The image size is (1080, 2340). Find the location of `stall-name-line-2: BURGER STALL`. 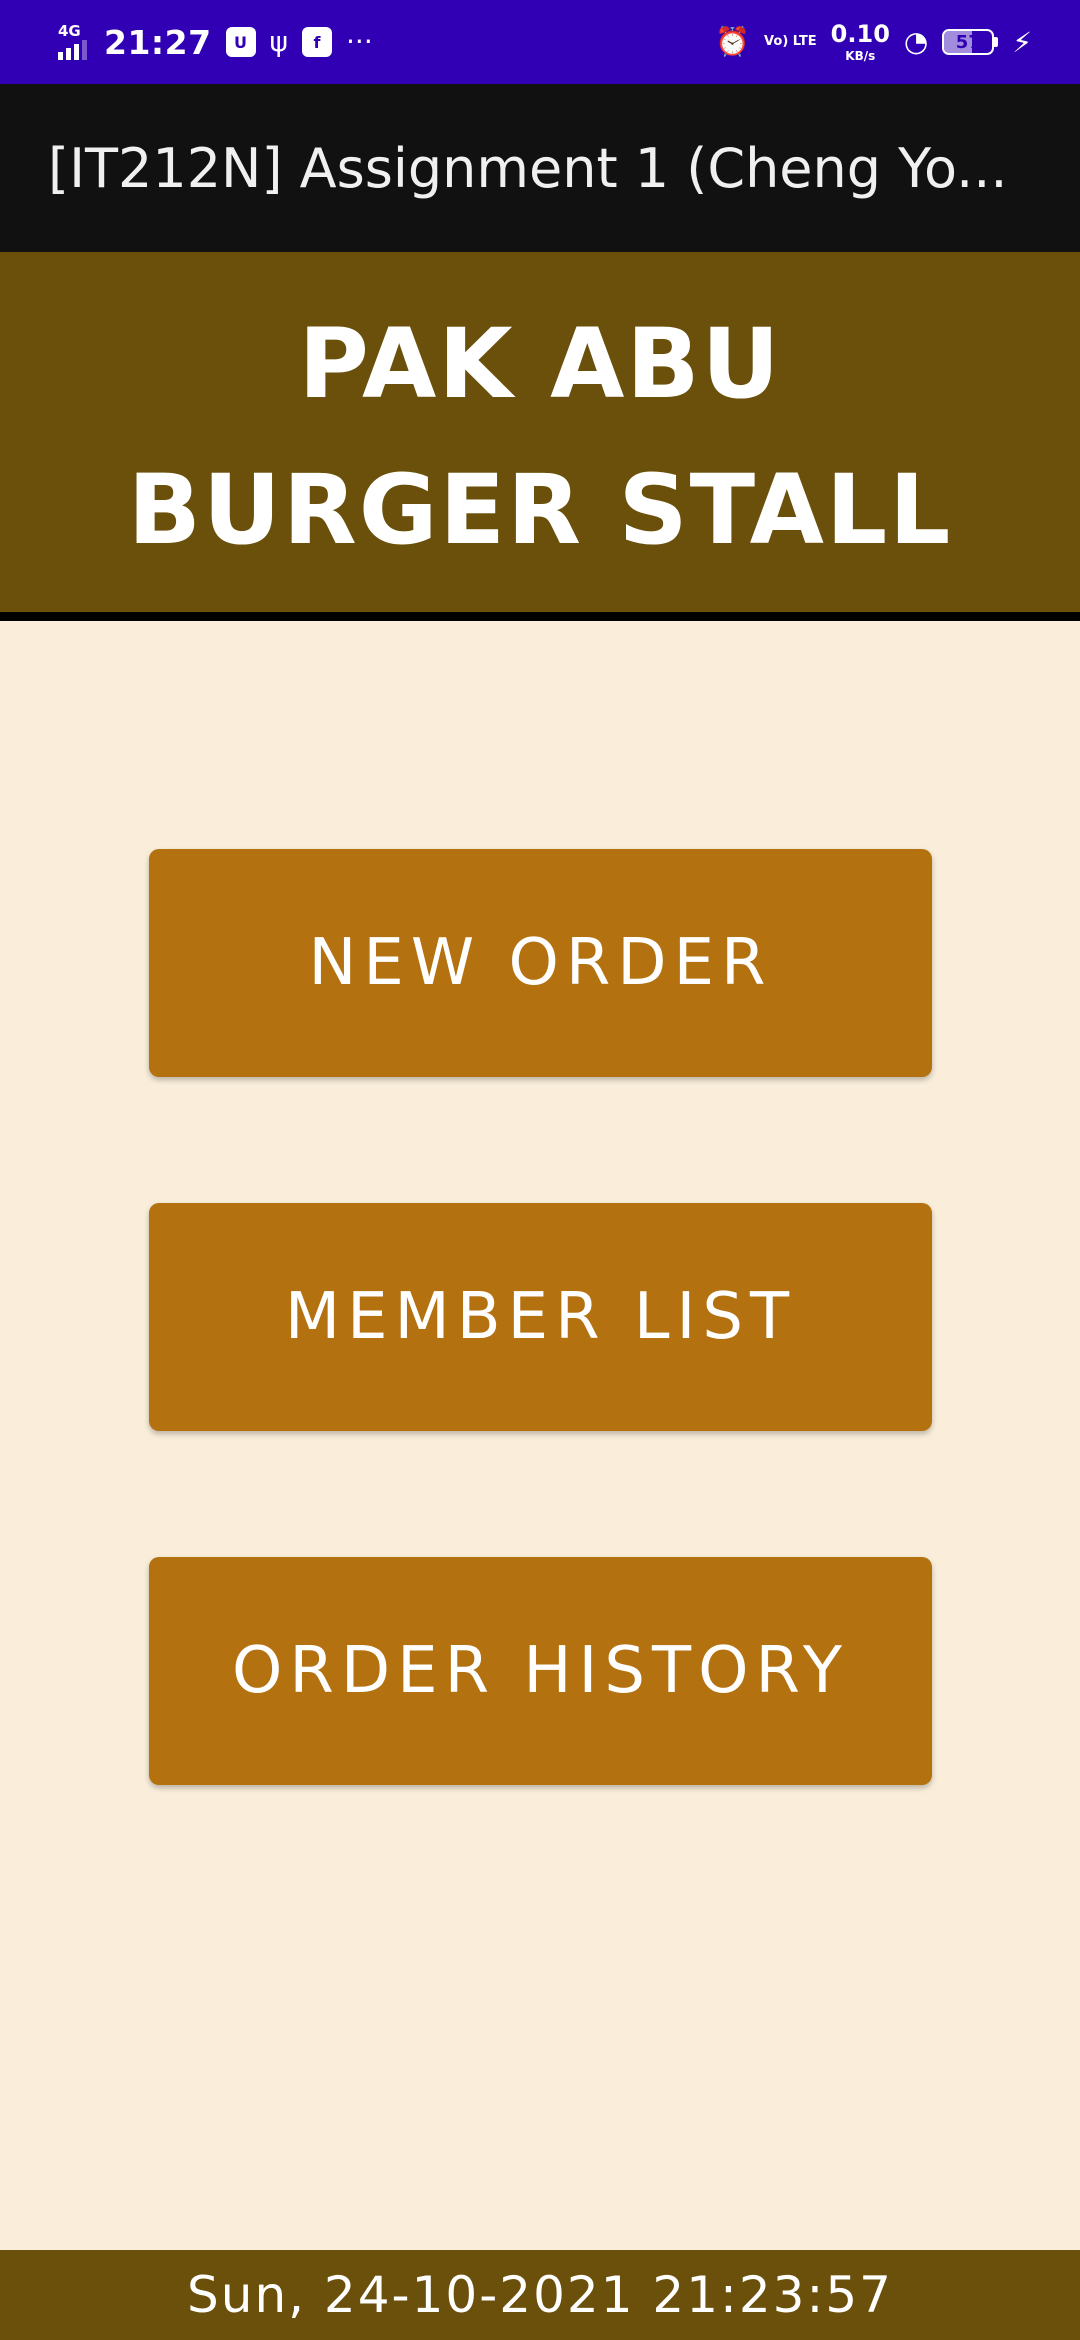

stall-name-line-2: BURGER STALL is located at coordinates (540, 510).